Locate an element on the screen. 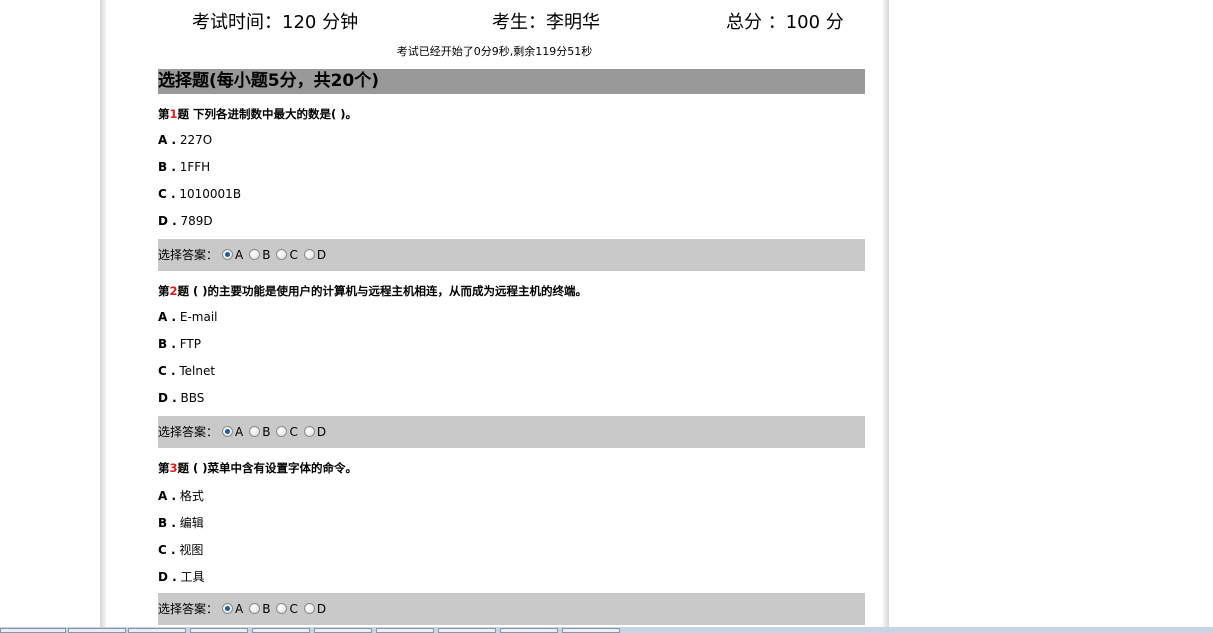 Image resolution: width=1213 pixels, height=633 pixels. total-score: 总分 ：100 分 is located at coordinates (785, 22).